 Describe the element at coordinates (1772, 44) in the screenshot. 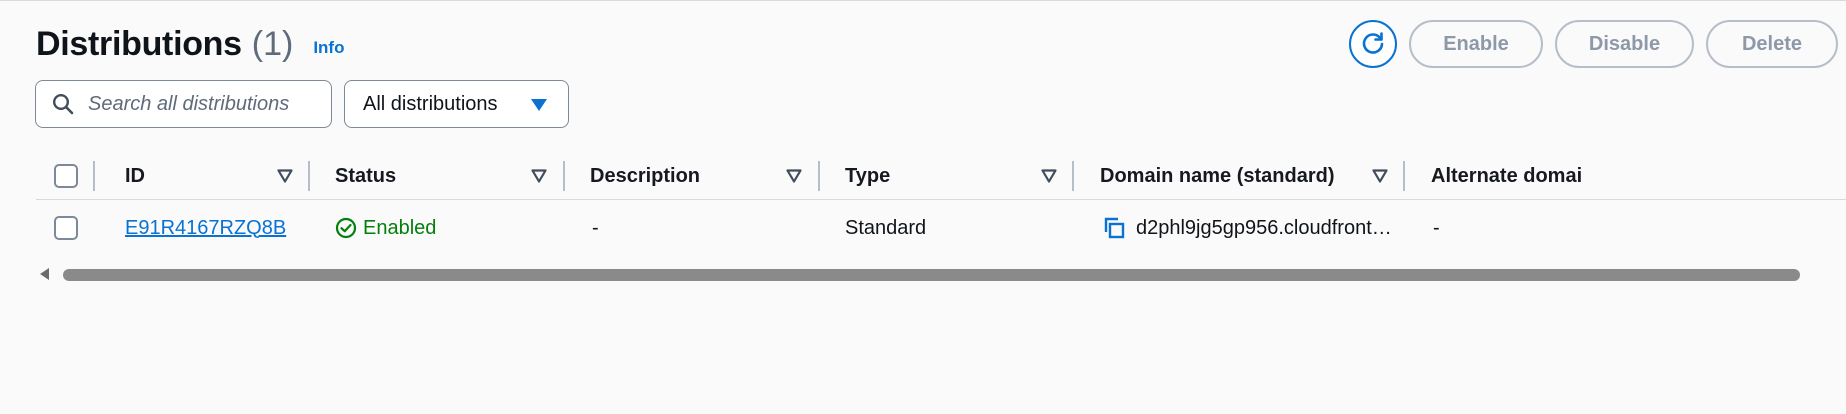

I see `delete-button: Delete` at that location.